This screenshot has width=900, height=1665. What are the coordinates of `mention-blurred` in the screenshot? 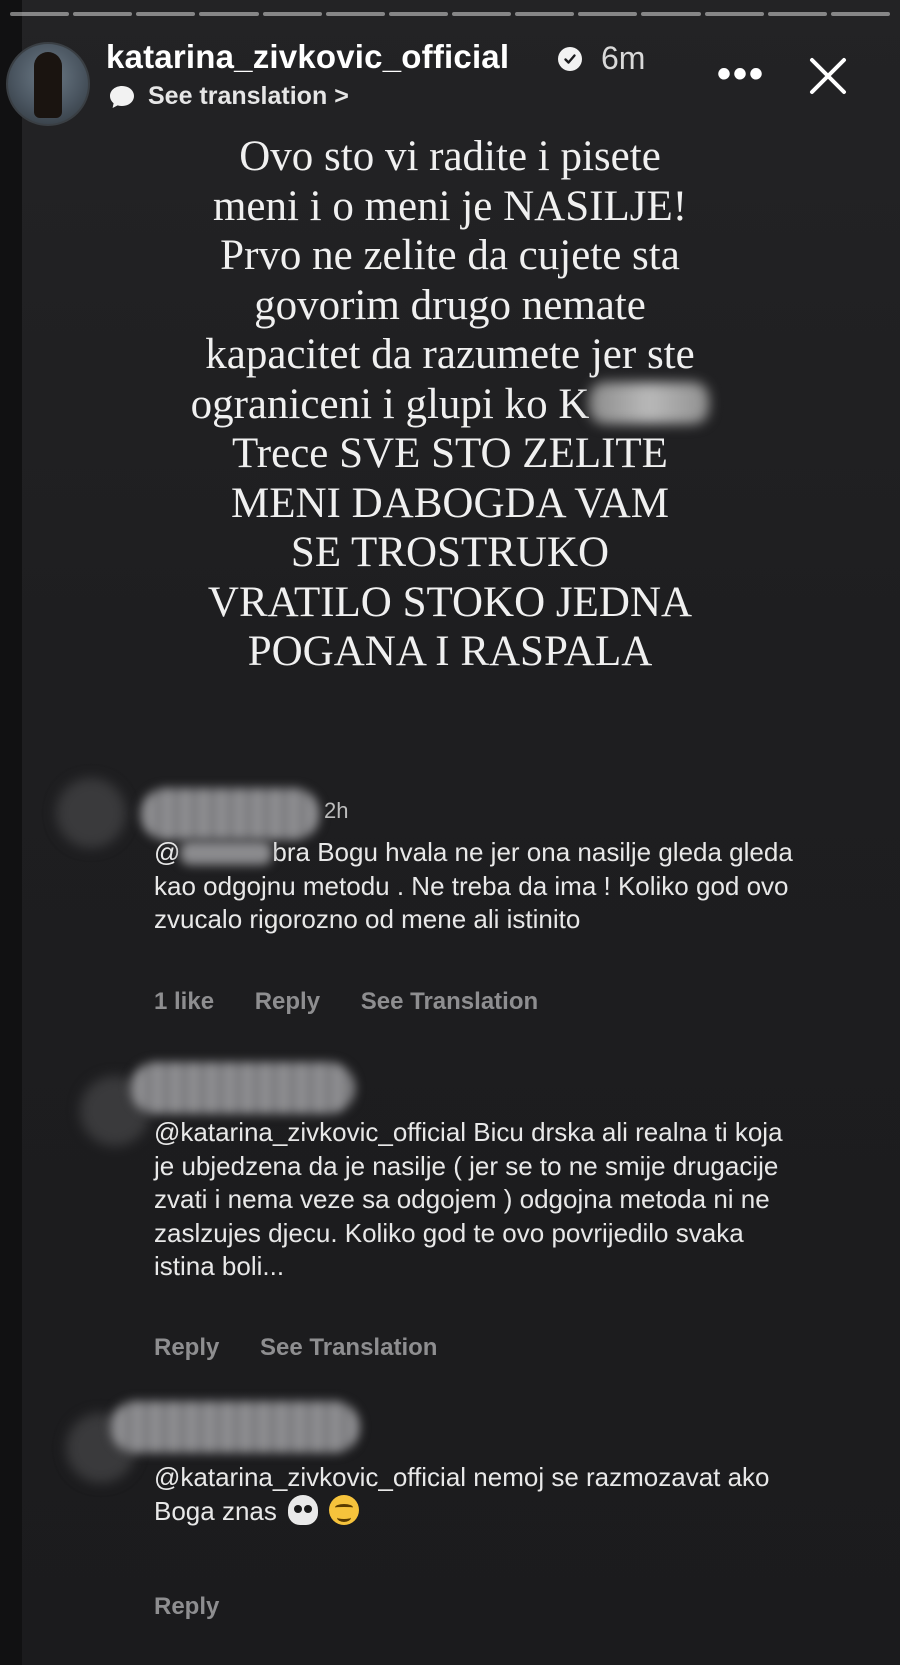 It's located at (226, 853).